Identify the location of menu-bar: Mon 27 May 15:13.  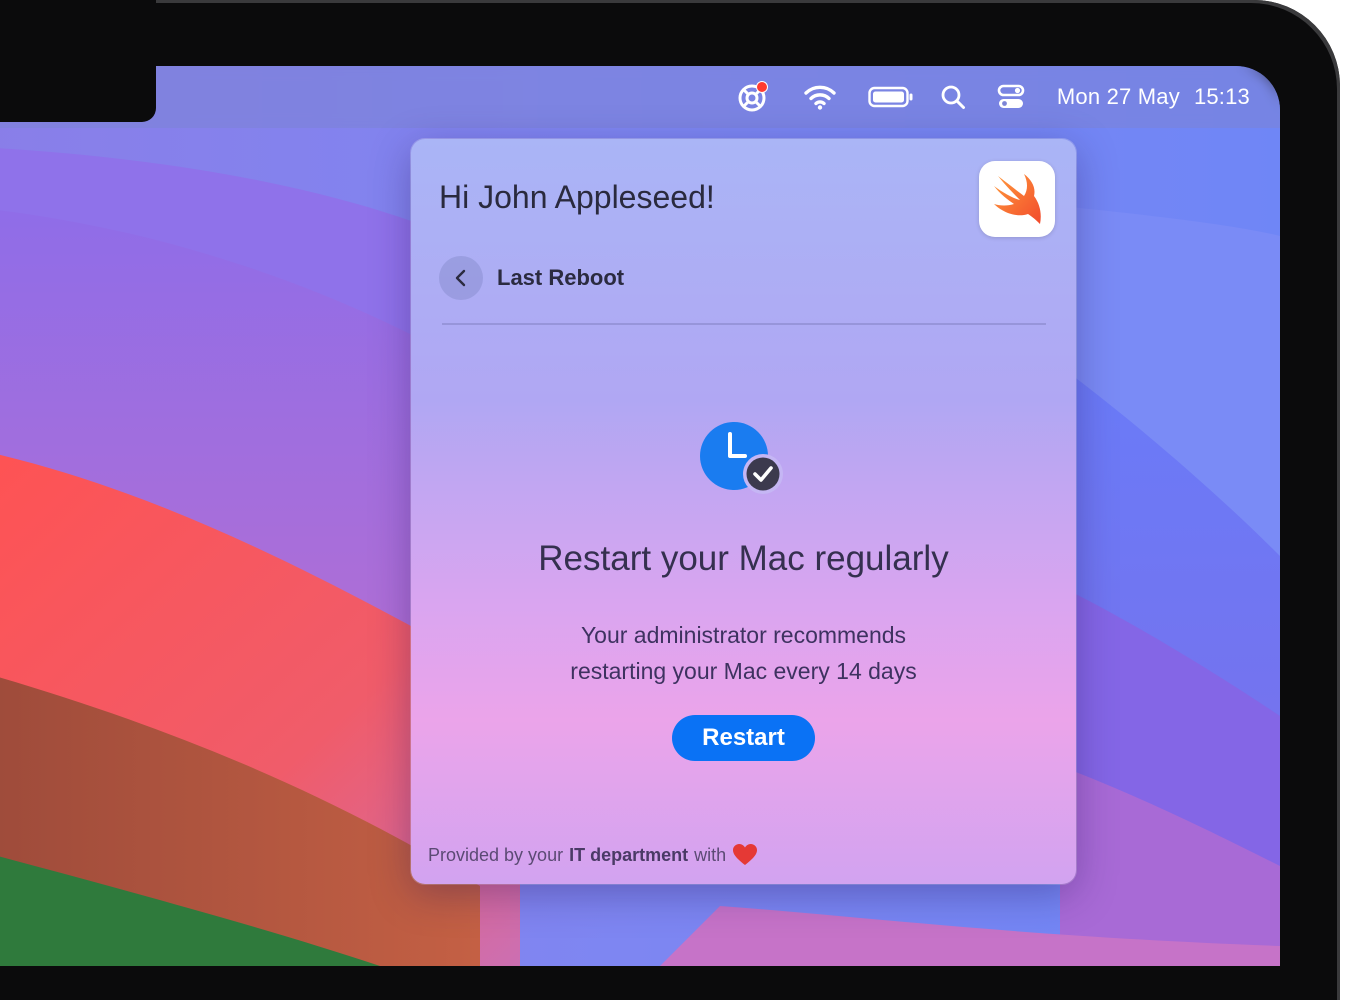
(640, 97).